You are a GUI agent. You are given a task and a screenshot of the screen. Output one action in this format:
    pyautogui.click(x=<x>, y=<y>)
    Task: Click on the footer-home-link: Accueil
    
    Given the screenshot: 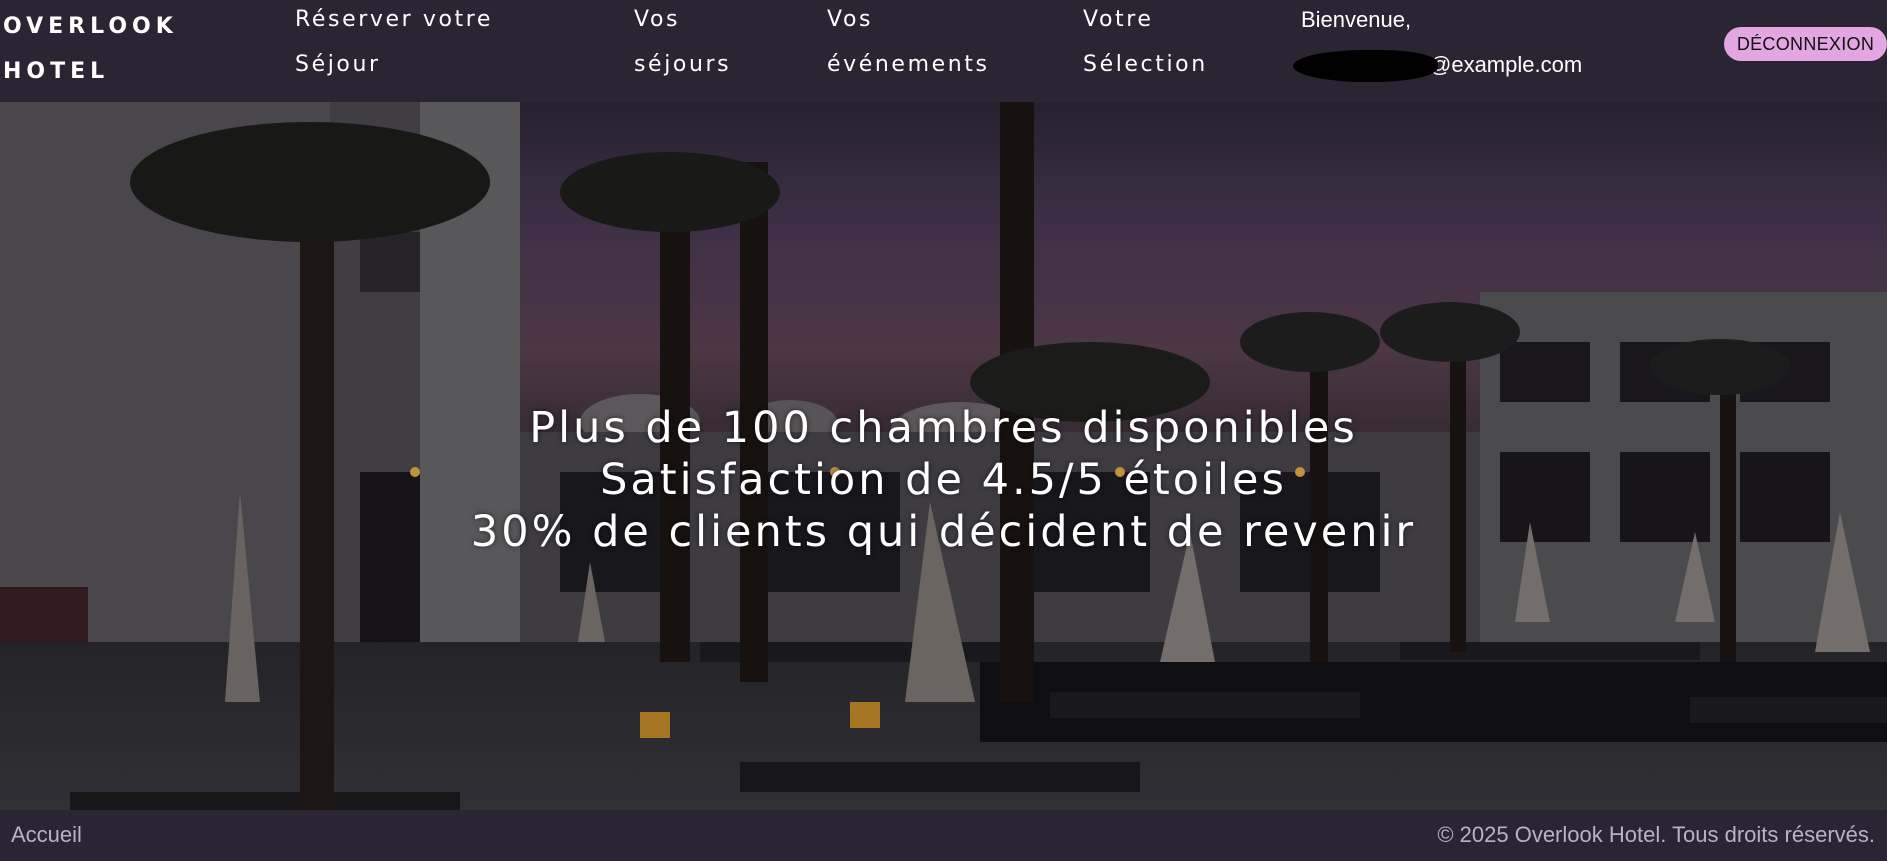 What is the action you would take?
    pyautogui.click(x=46, y=835)
    